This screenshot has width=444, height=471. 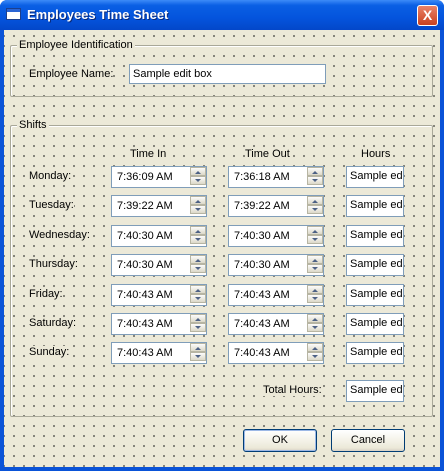 What do you see at coordinates (49, 352) in the screenshot?
I see `day-label: Sunday:` at bounding box center [49, 352].